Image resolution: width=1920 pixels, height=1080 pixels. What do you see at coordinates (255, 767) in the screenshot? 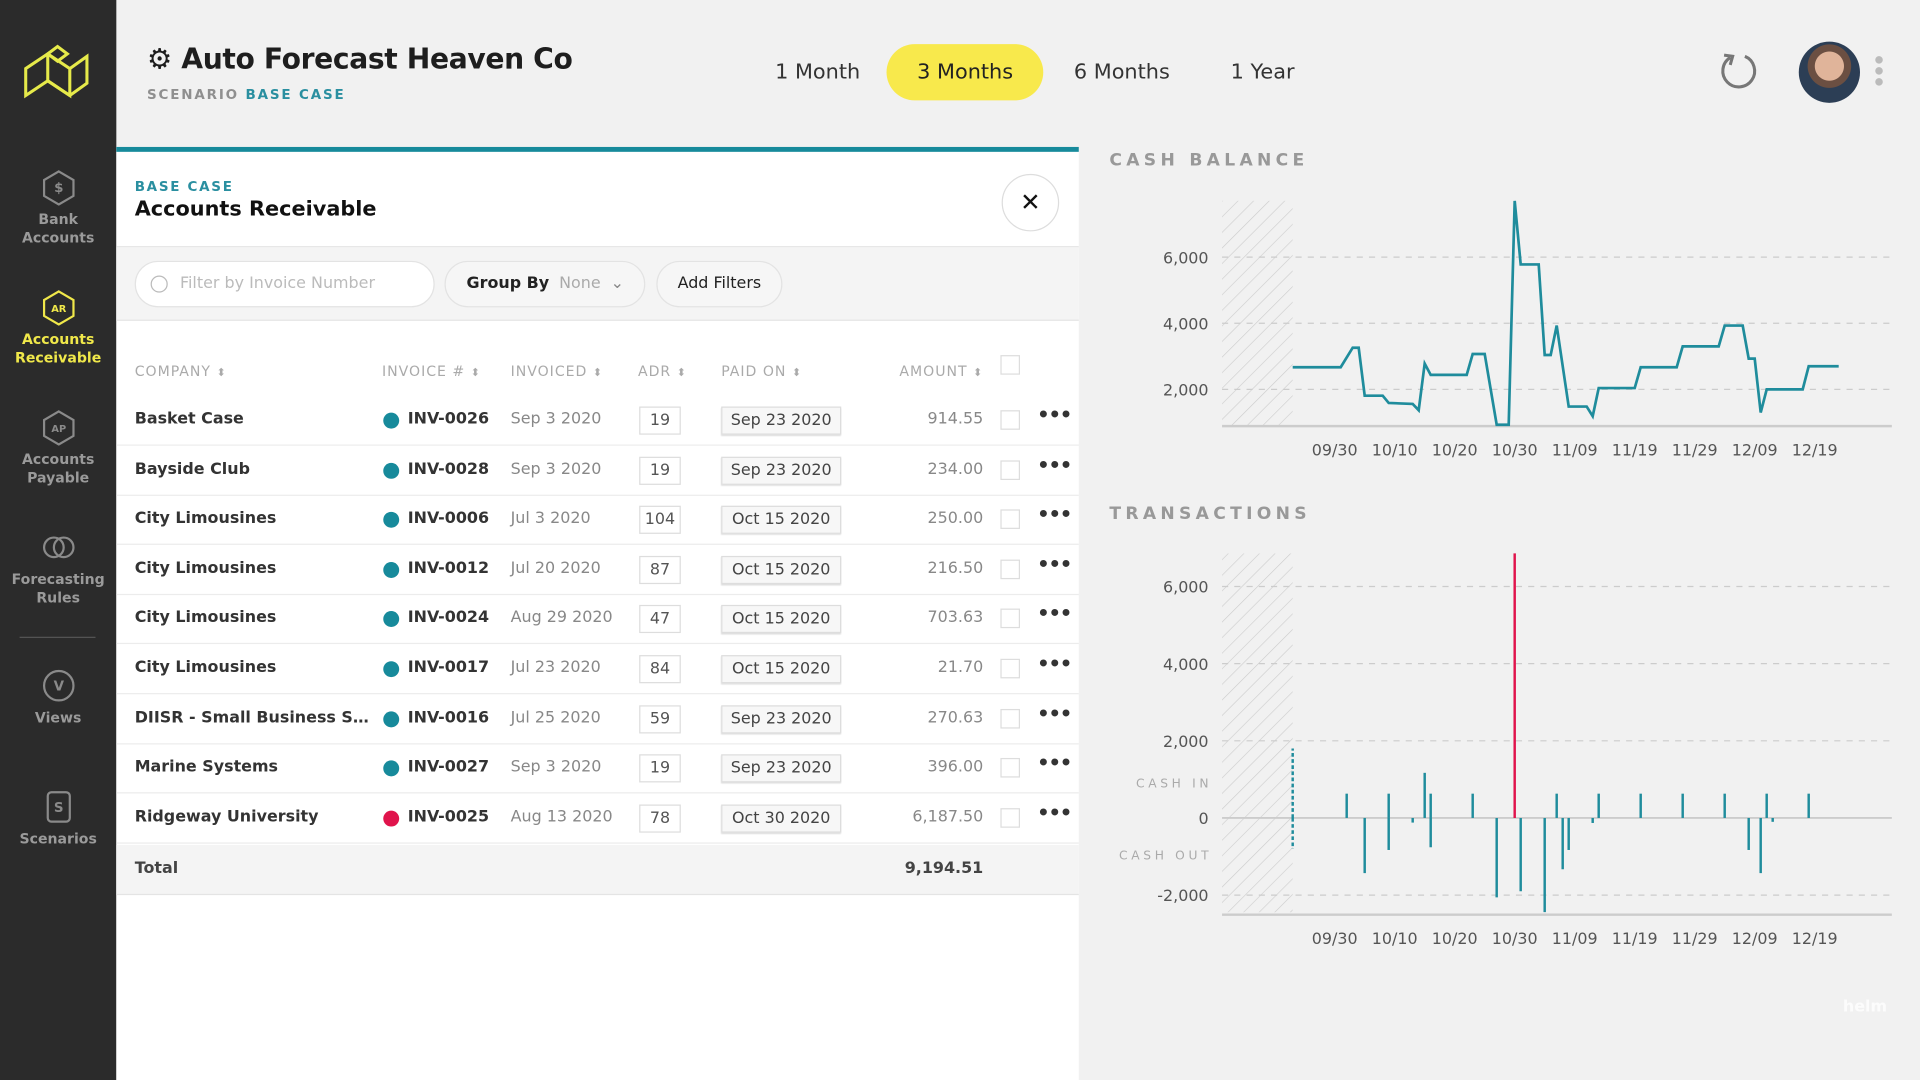
I see `company-cell: Marine Systems` at bounding box center [255, 767].